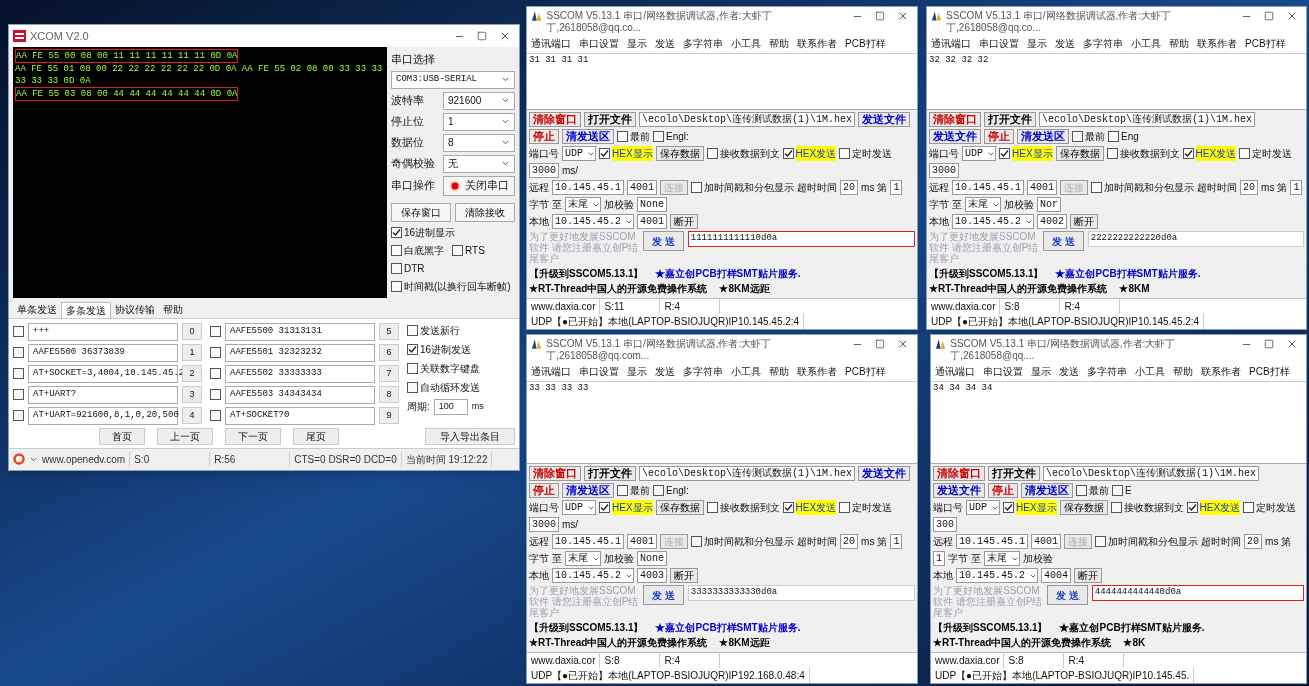  Describe the element at coordinates (652, 558) in the screenshot. I see `input-field: None` at that location.